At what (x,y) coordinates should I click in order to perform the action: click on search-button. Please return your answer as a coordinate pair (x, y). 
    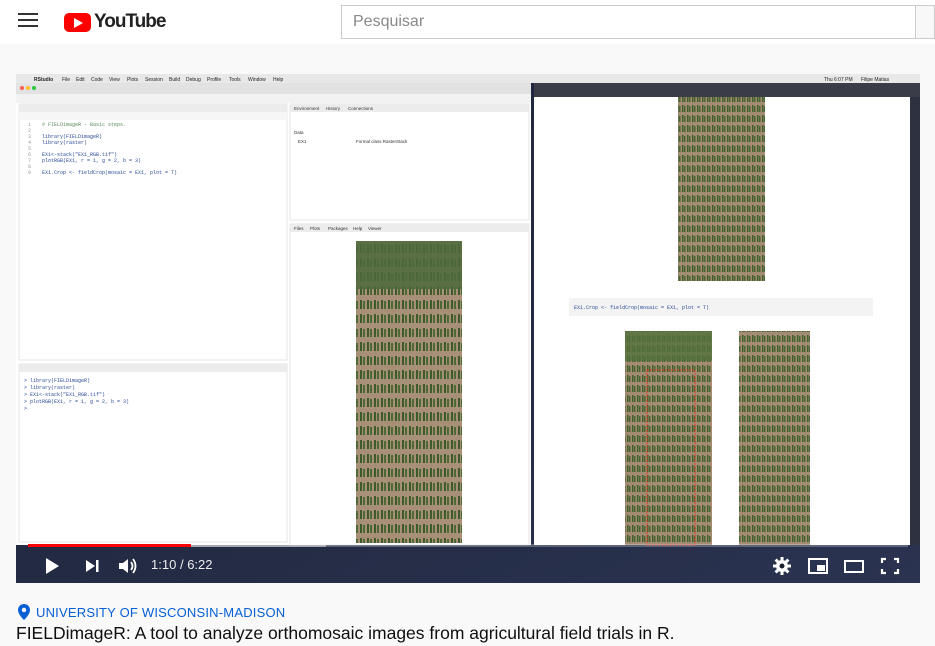
    Looking at the image, I should click on (925, 22).